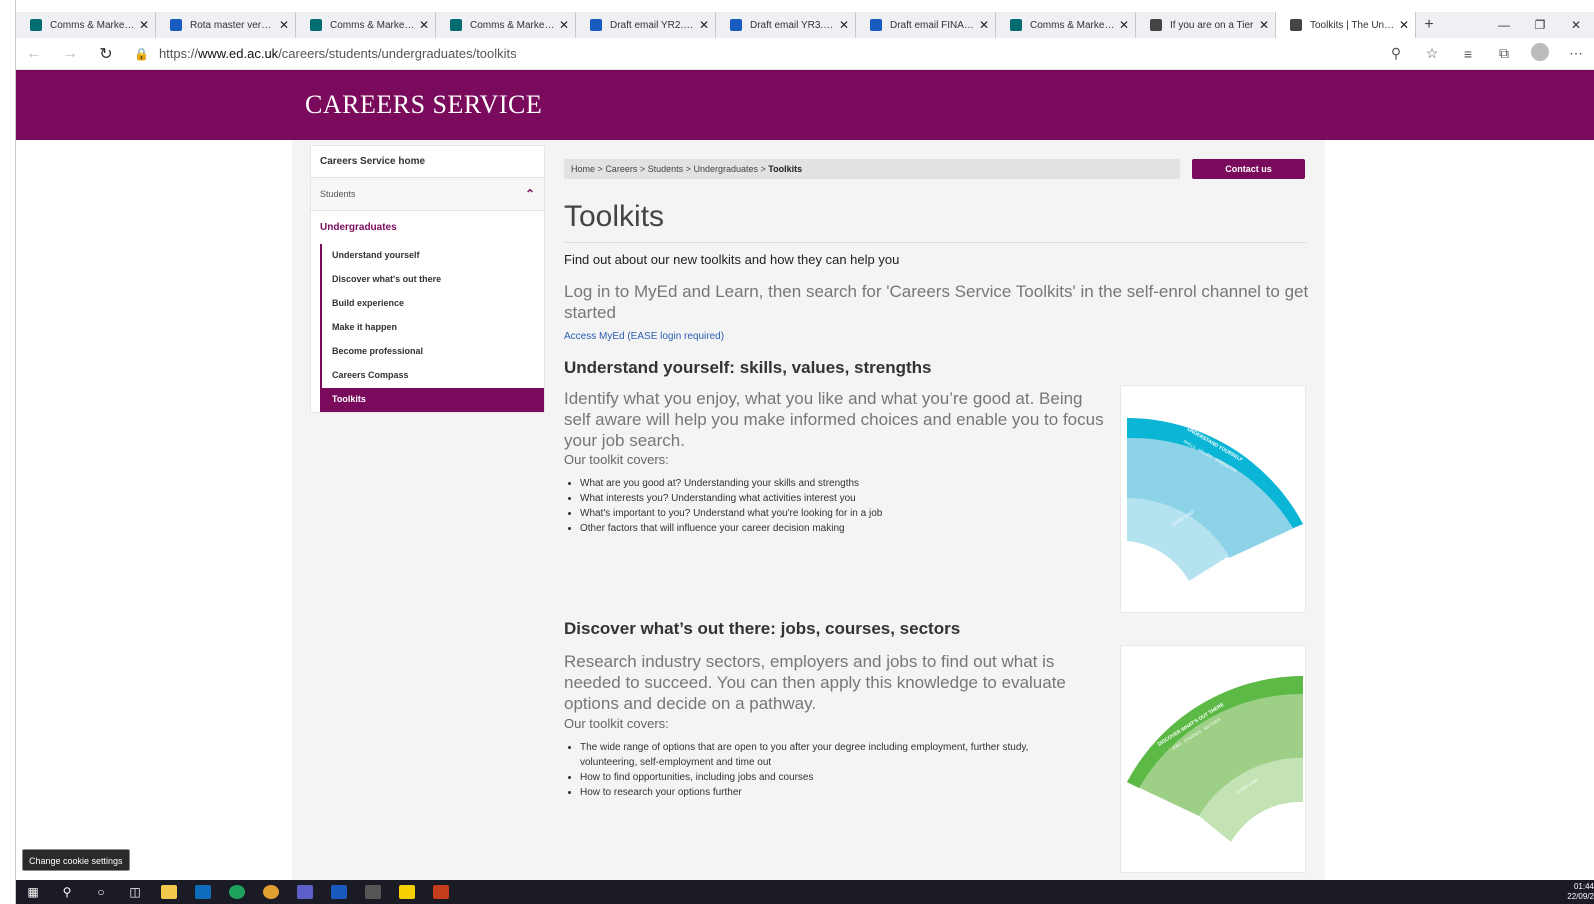 This screenshot has width=1594, height=904. I want to click on contact-us-button: Contact us, so click(1248, 169).